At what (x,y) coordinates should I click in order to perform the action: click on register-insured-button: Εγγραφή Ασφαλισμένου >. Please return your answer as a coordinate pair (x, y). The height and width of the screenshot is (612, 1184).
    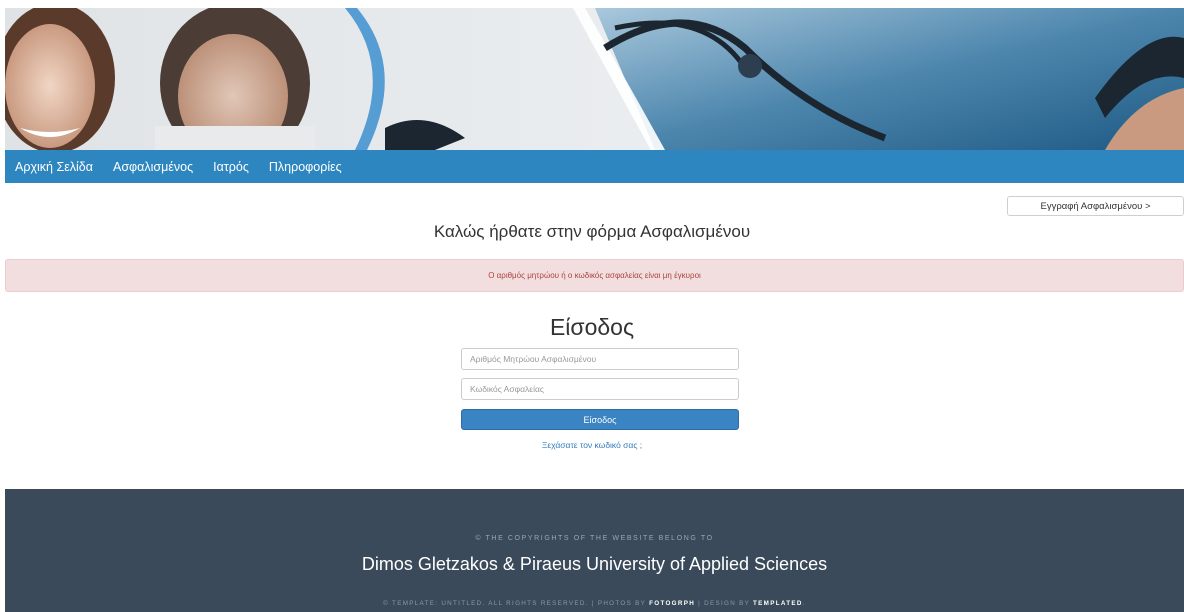
    Looking at the image, I should click on (1095, 206).